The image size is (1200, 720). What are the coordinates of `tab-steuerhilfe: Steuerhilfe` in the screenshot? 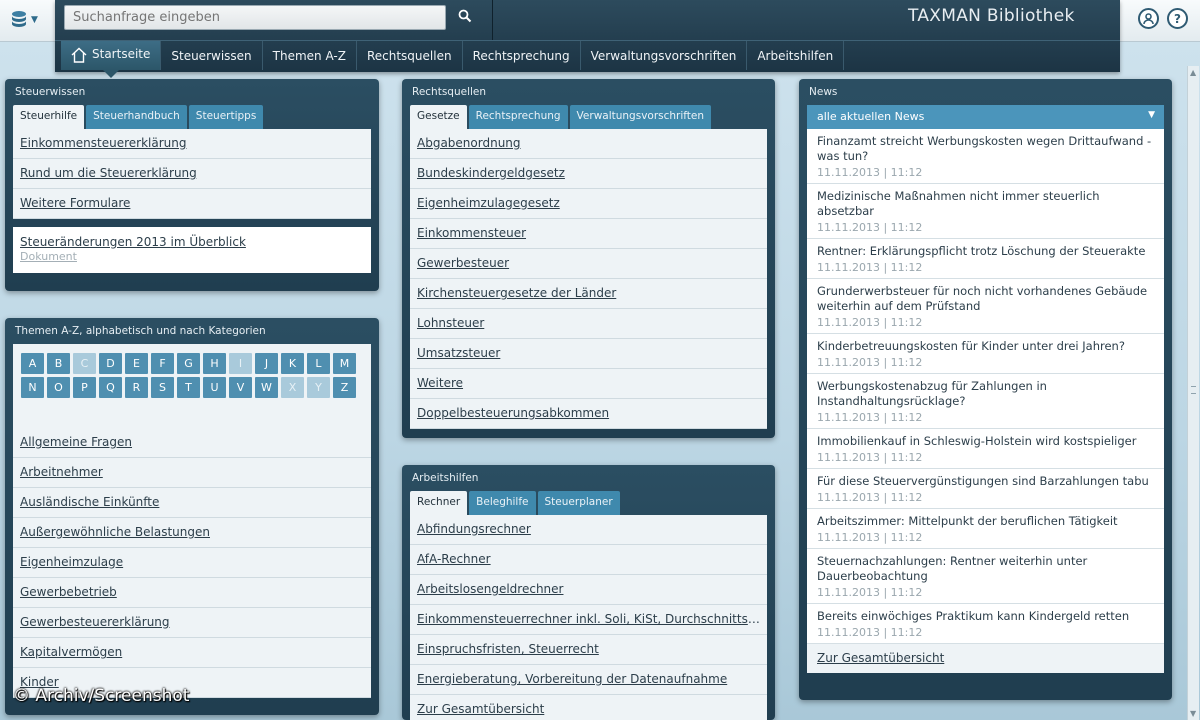 It's located at (49, 117).